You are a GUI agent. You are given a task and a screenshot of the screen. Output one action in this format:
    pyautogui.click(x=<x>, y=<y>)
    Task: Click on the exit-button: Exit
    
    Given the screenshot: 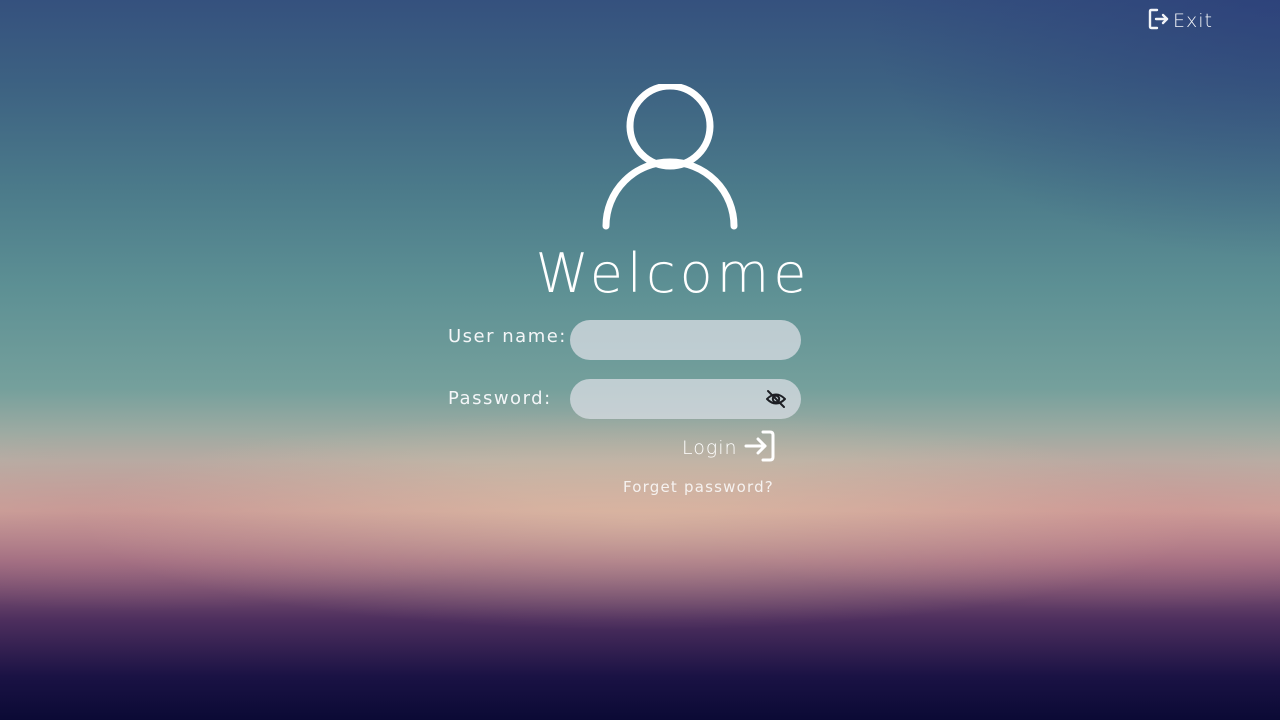 What is the action you would take?
    pyautogui.click(x=1180, y=21)
    